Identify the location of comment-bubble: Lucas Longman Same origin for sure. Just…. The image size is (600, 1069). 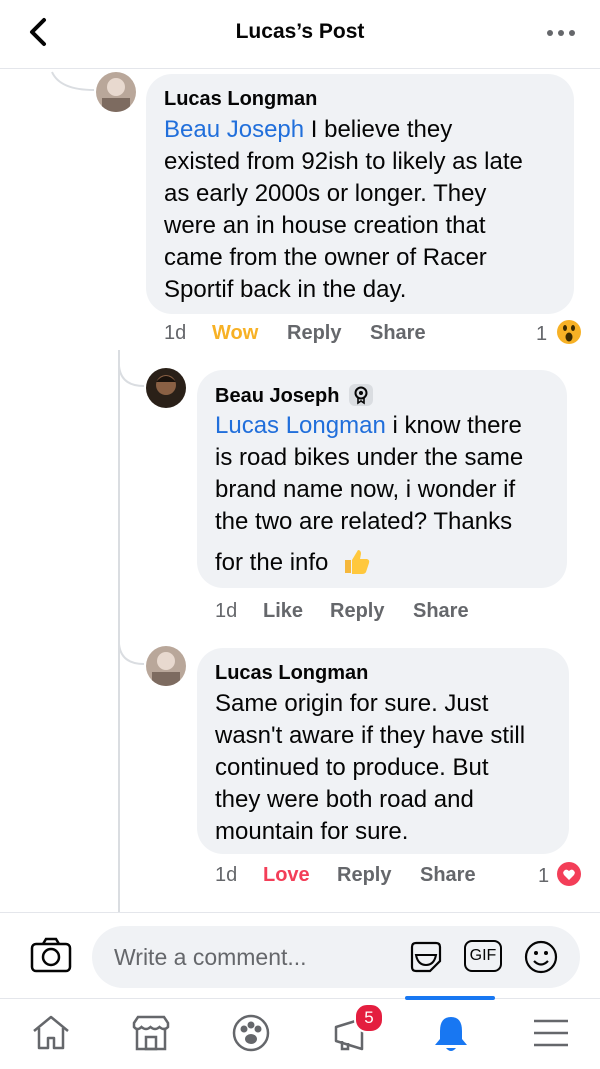
(383, 751).